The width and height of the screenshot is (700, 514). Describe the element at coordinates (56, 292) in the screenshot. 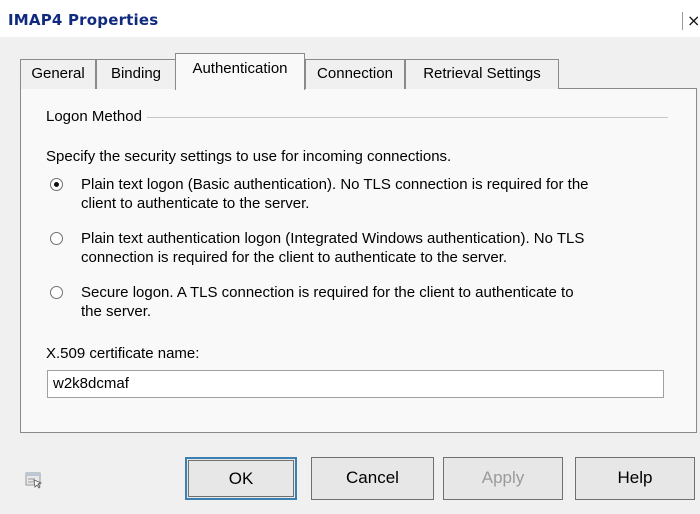

I see `radio-secure-logon` at that location.